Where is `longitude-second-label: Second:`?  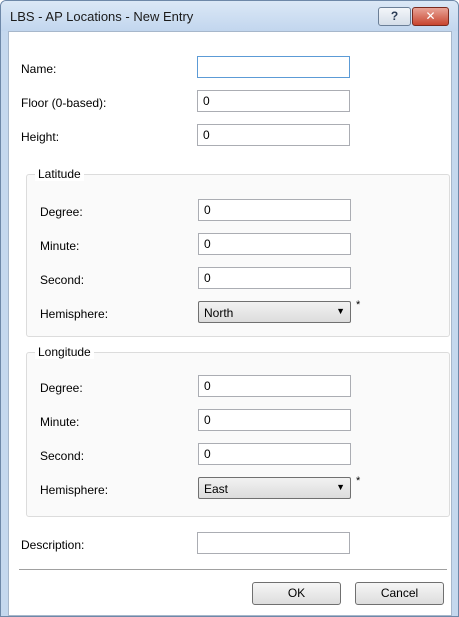
longitude-second-label: Second: is located at coordinates (62, 456).